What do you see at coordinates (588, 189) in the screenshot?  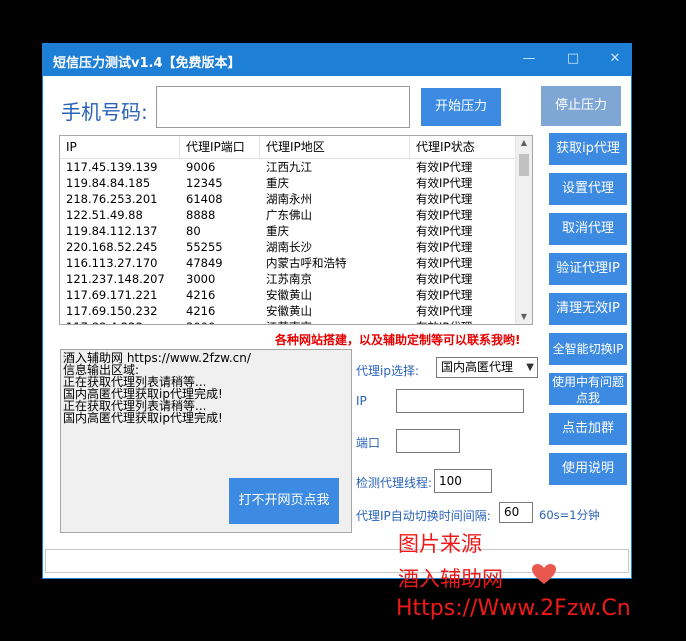 I see `set-proxy-button: 设置代理` at bounding box center [588, 189].